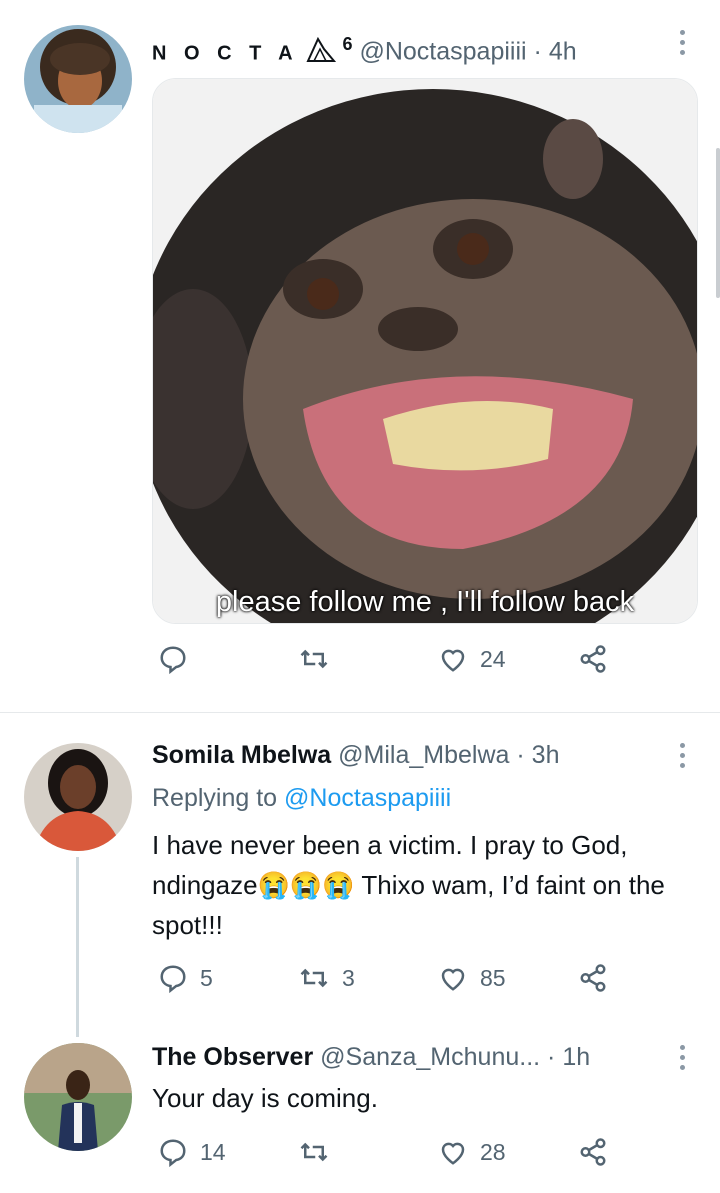  Describe the element at coordinates (225, 53) in the screenshot. I see `display-name: N O C T A` at that location.